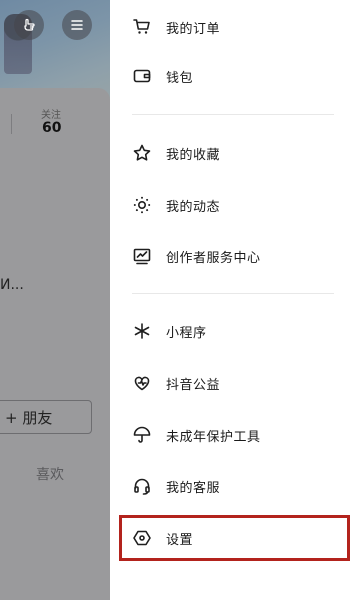 This screenshot has width=359, height=600. I want to click on drawer-item-minor-protection: 未成年保护工具, so click(239, 435).